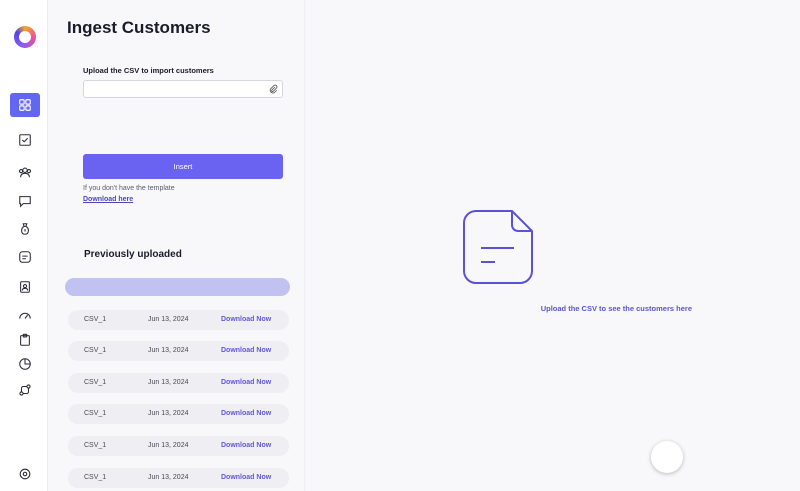 The width and height of the screenshot is (800, 491). I want to click on chat-icon, so click(25, 201).